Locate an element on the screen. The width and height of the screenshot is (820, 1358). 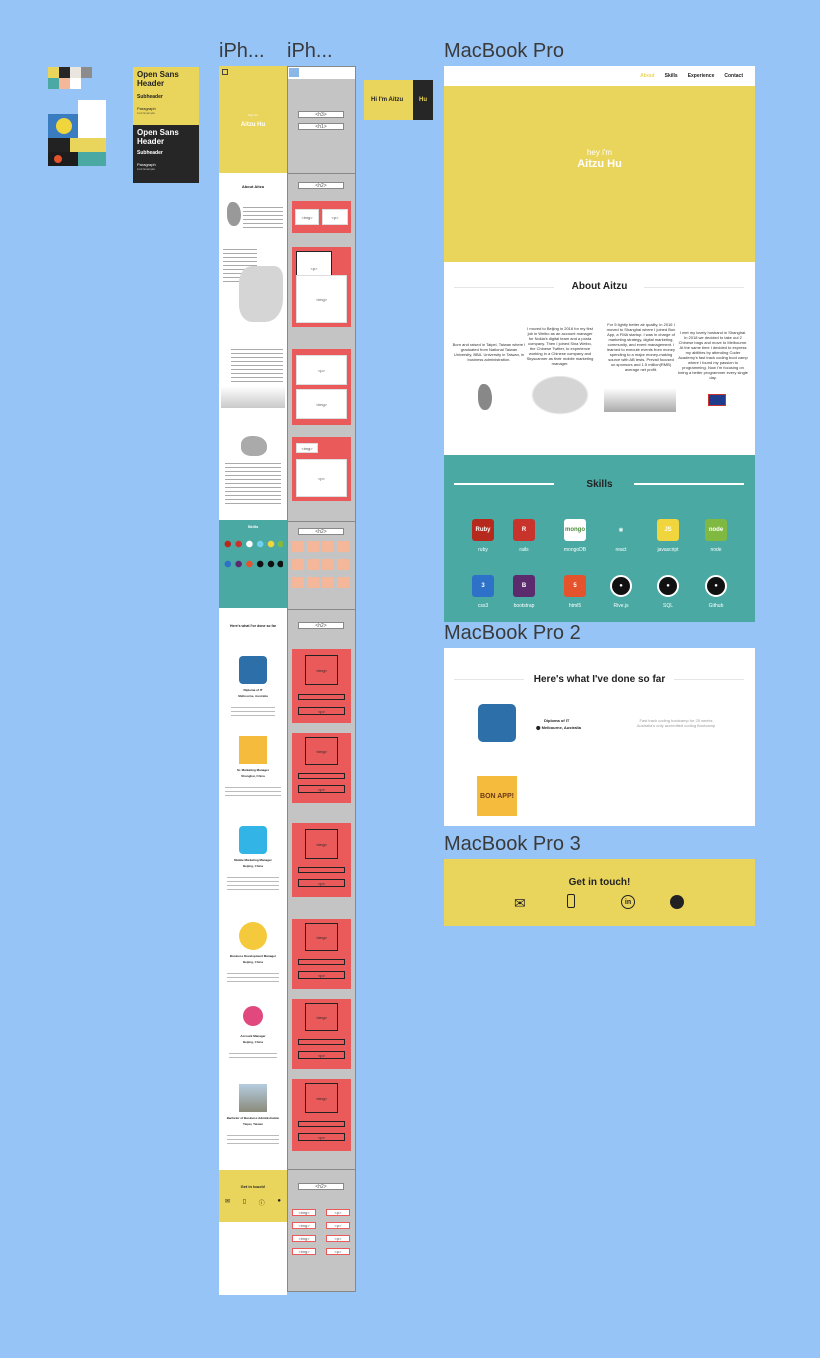
style-link: Link Example is located at coordinates (146, 169).